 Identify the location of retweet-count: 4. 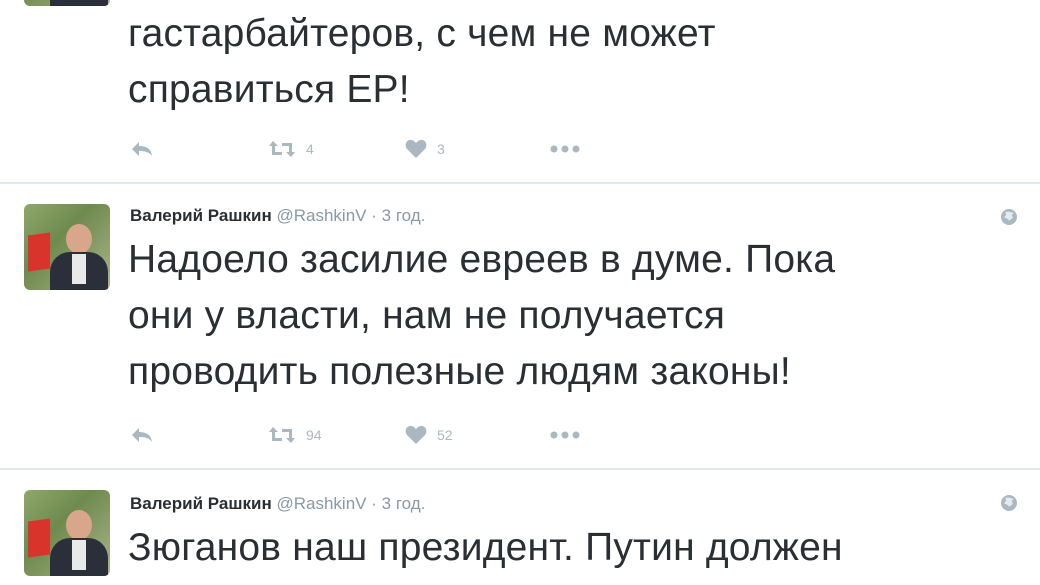
(310, 149).